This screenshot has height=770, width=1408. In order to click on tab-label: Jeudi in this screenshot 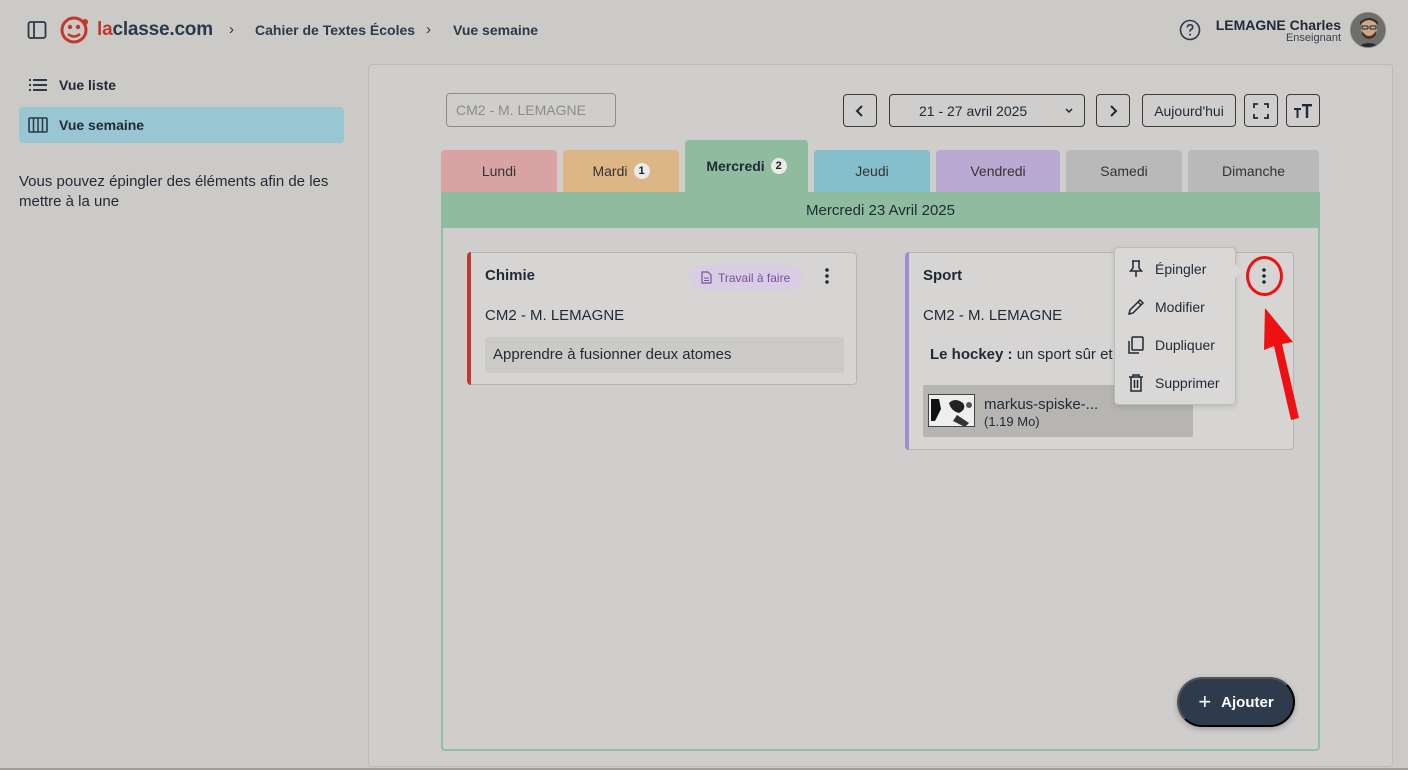, I will do `click(872, 171)`.